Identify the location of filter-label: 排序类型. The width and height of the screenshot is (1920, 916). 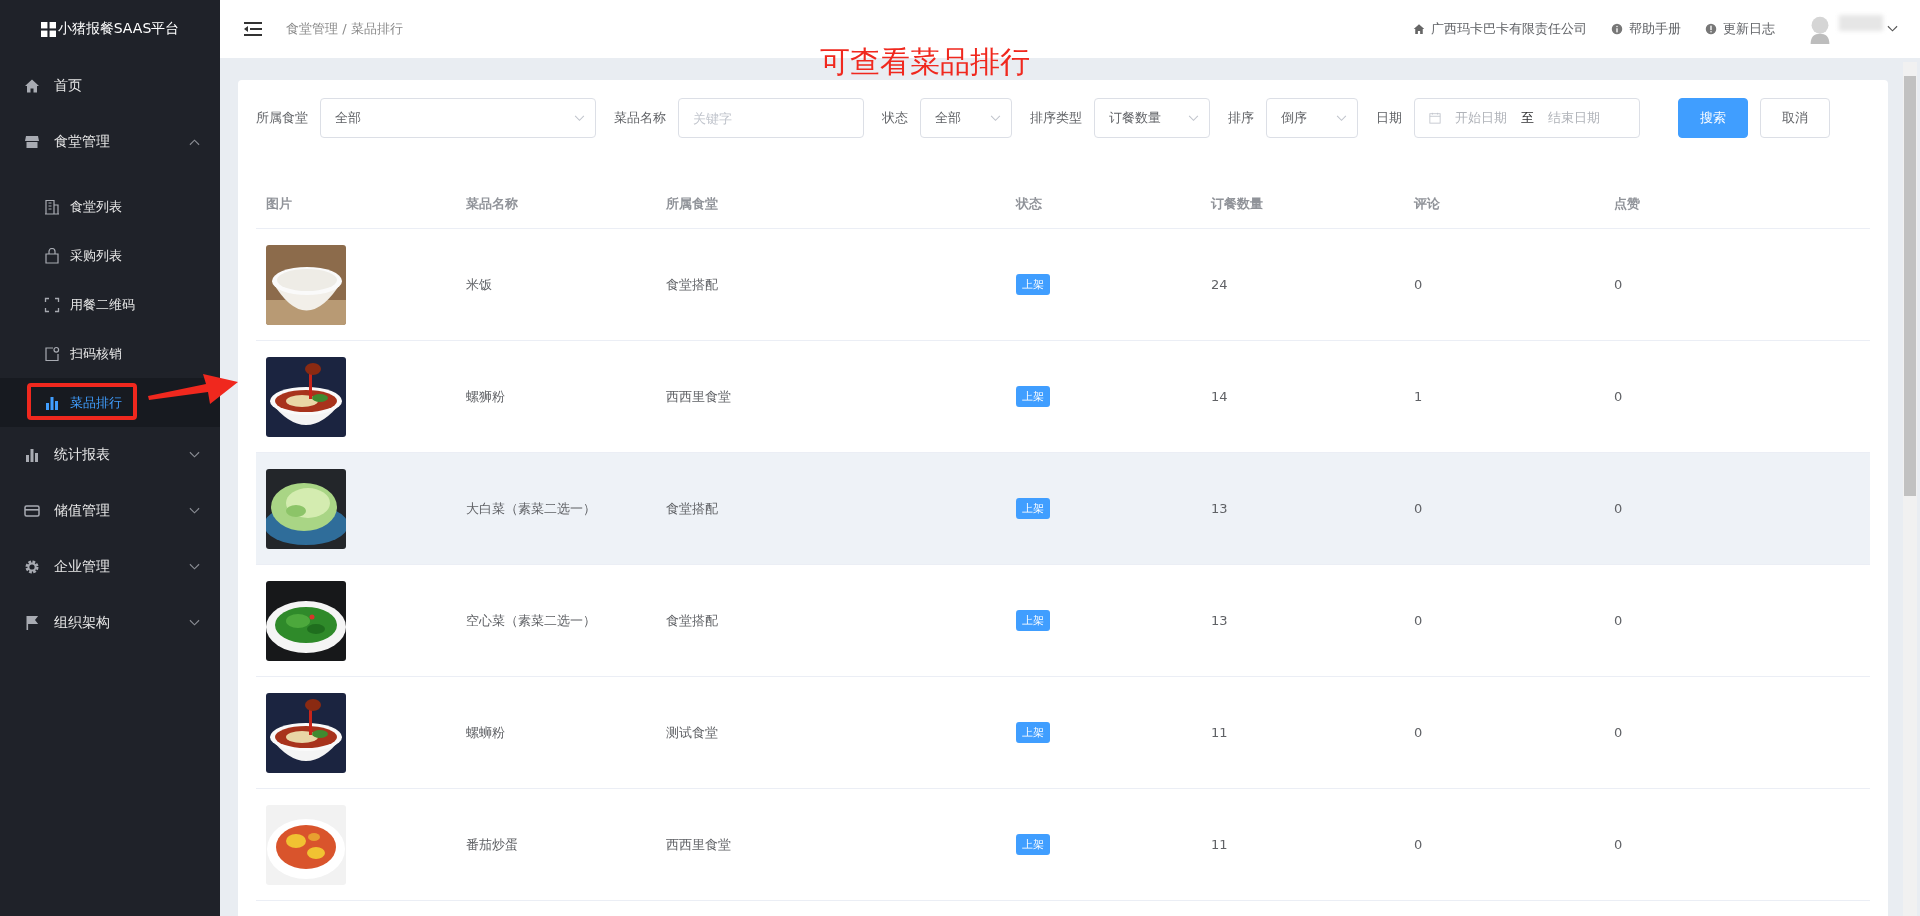
(1056, 118).